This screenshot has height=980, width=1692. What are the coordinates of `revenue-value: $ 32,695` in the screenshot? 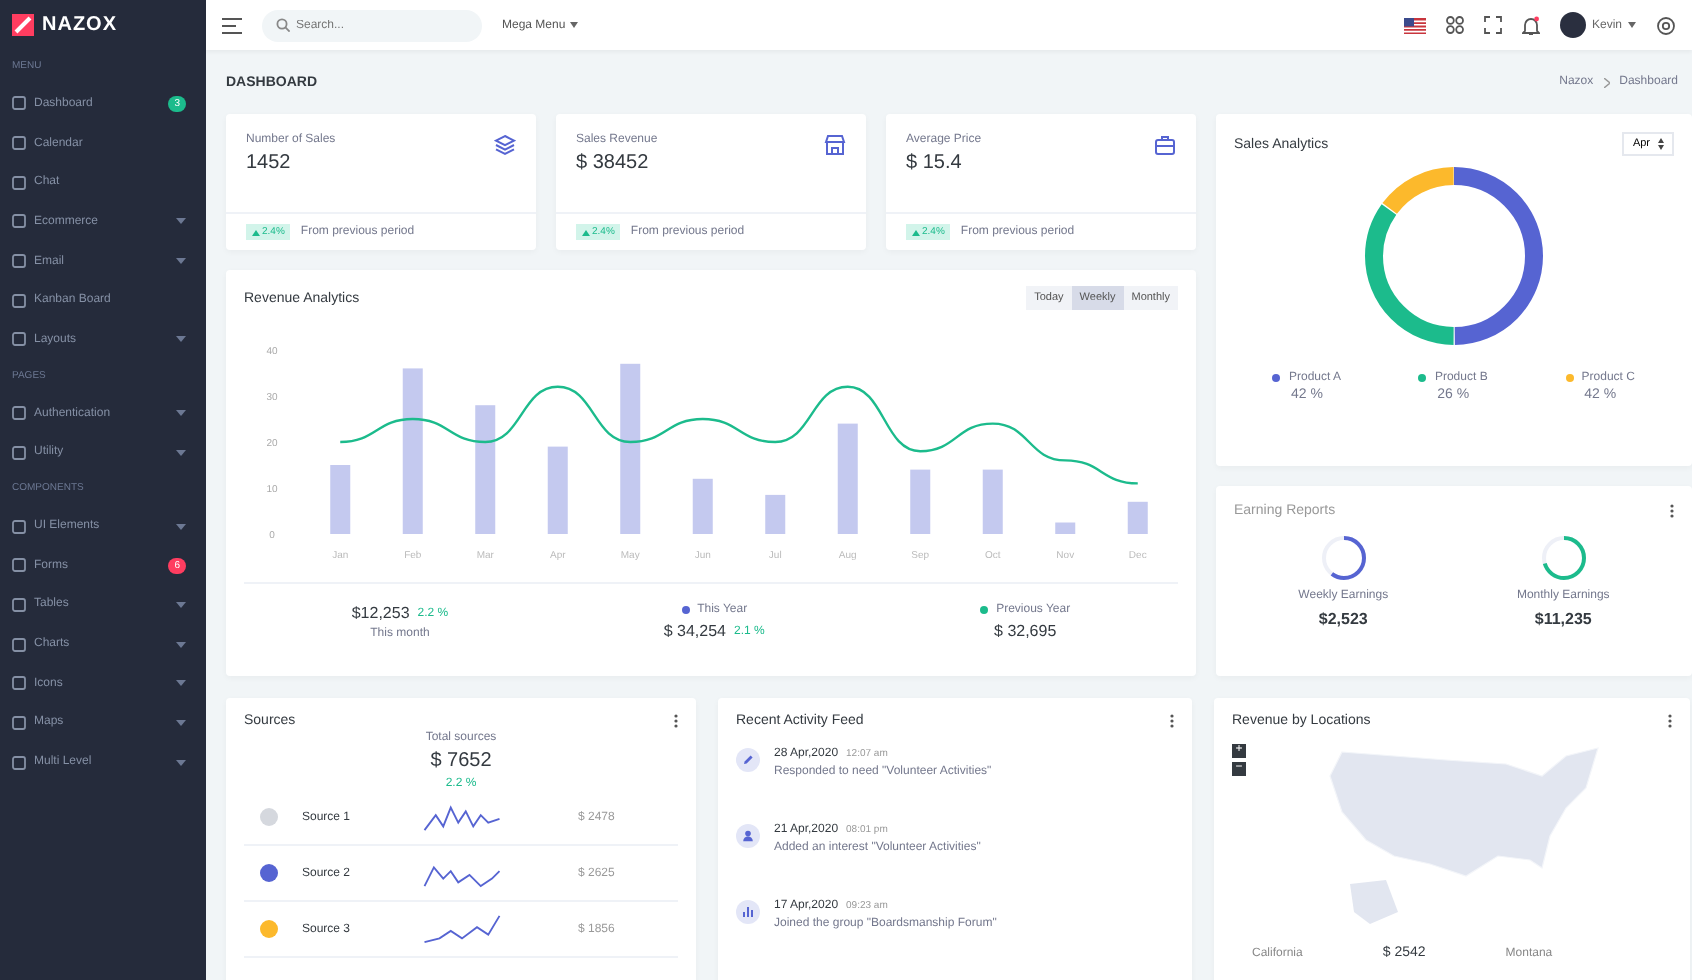 It's located at (1025, 631).